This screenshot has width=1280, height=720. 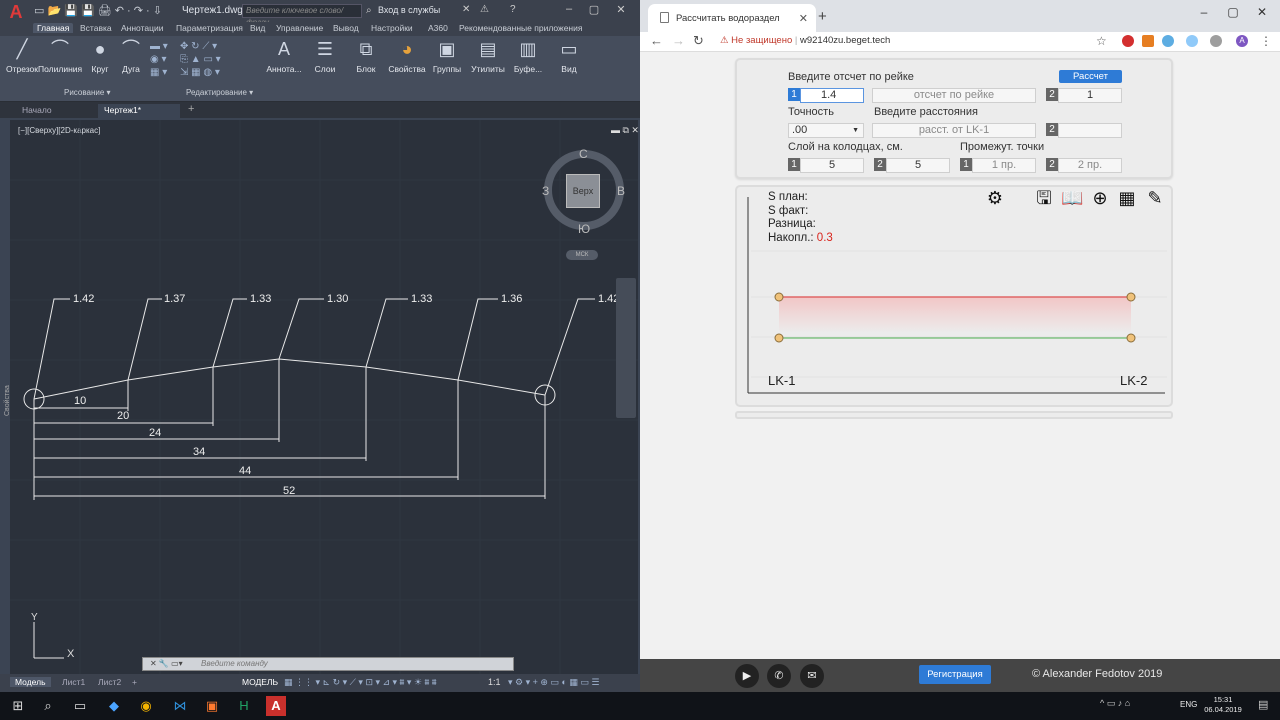 I want to click on status-tools: ▾ ⚙ ▾ + ⊕ ▭ ◐ ▦ ▭ ☰, so click(x=553, y=682).